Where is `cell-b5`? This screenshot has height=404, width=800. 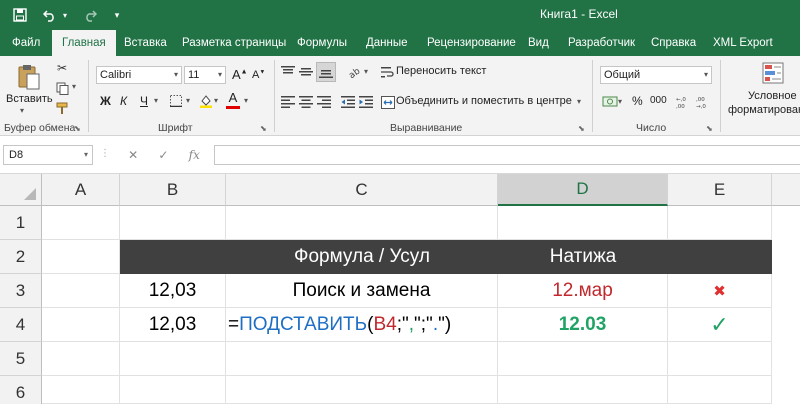
cell-b5 is located at coordinates (173, 359).